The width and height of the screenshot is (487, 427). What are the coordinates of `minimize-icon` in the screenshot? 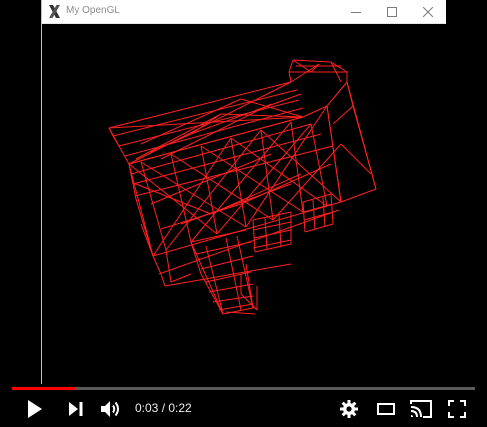 It's located at (356, 12).